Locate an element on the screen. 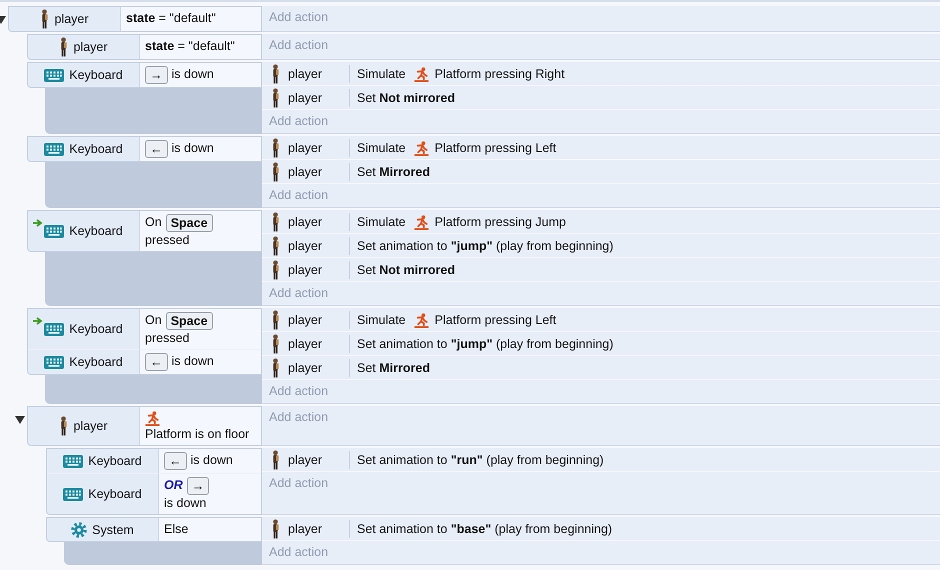 This screenshot has height=570, width=940. condition-block: Keyboard → is down is located at coordinates (144, 75).